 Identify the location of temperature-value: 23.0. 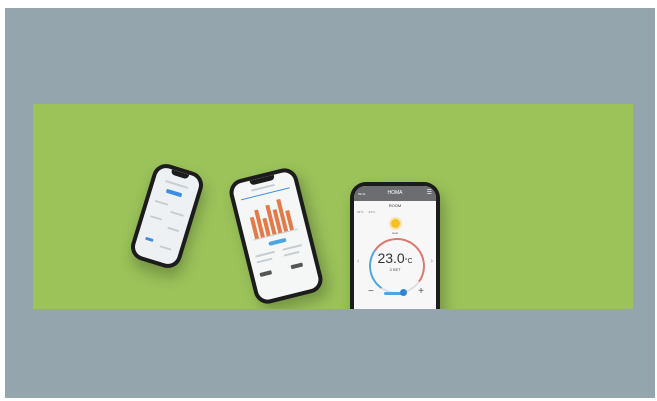
(391, 258).